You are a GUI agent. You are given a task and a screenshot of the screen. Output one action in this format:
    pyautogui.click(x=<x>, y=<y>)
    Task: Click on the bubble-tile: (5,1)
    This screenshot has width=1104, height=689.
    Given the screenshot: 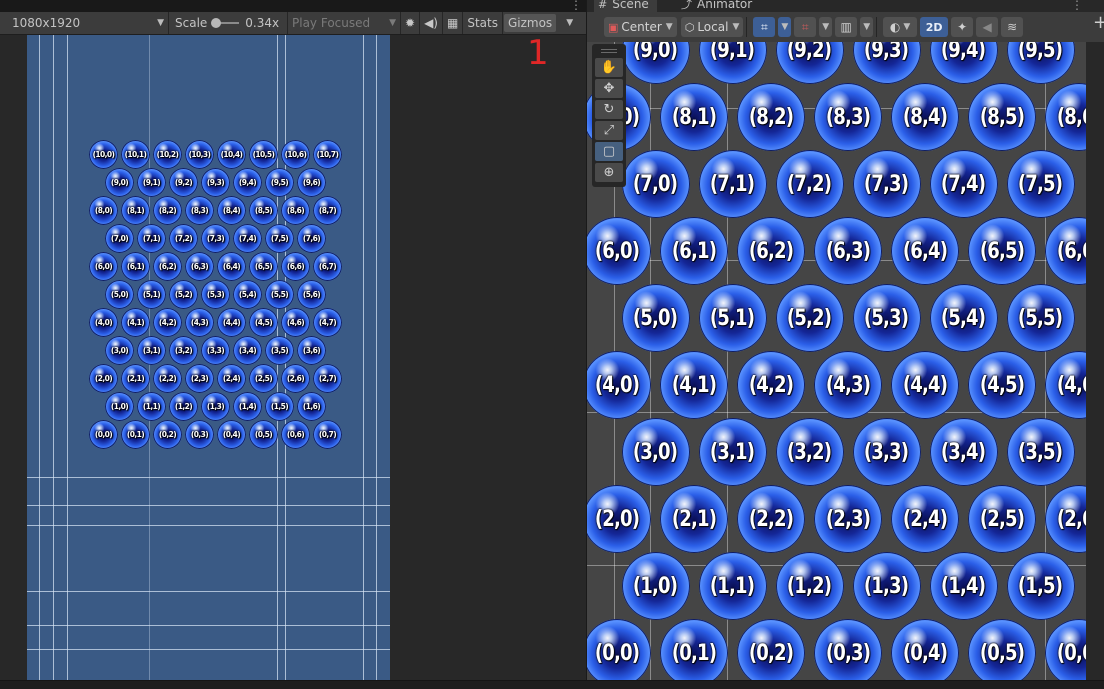 What is the action you would take?
    pyautogui.click(x=732, y=318)
    